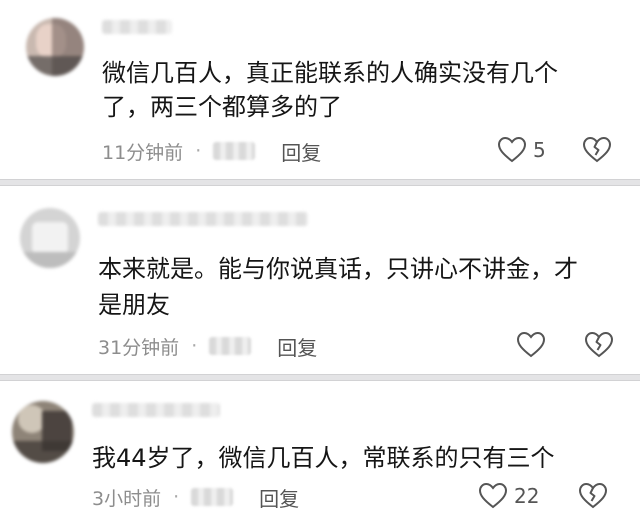 The height and width of the screenshot is (523, 640). I want to click on comment-time: 3小时前, so click(127, 498).